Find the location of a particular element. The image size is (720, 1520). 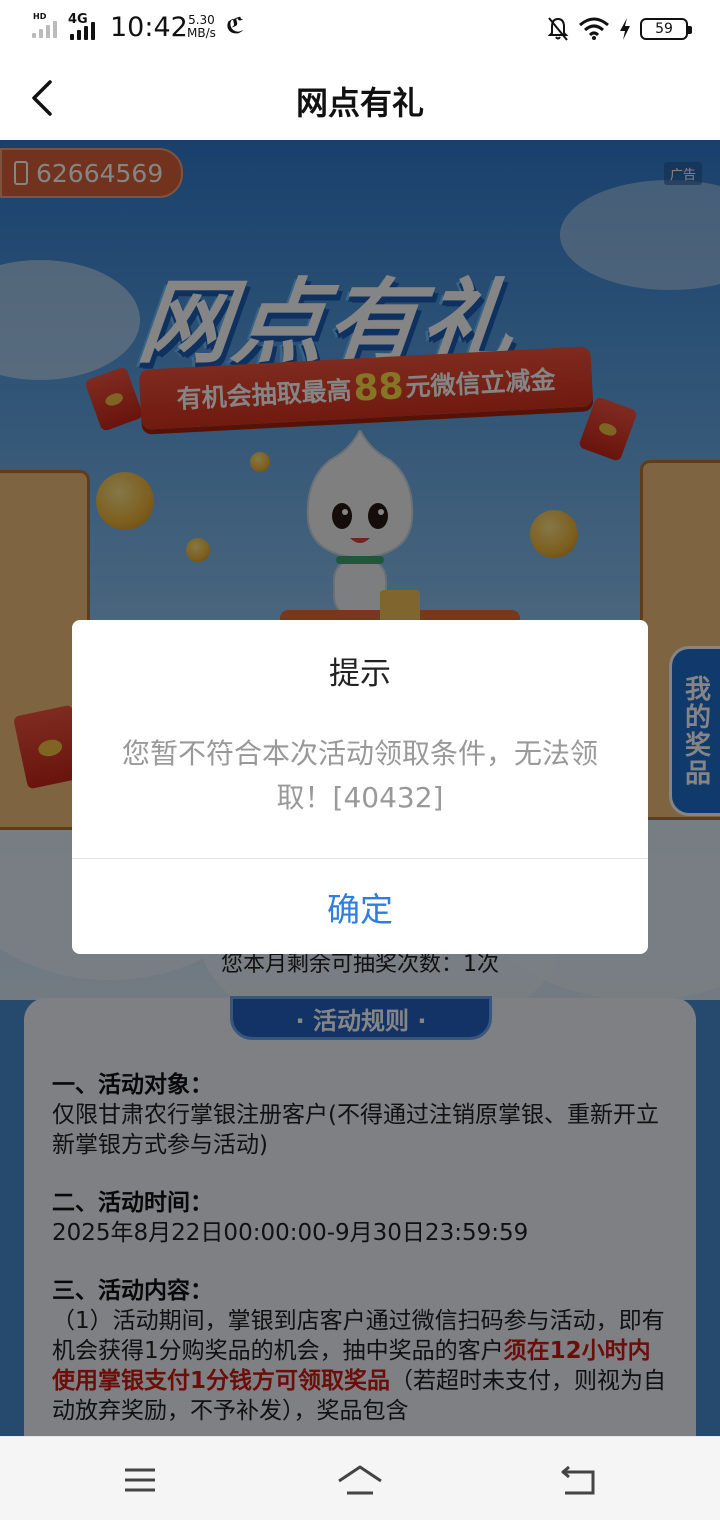

confirm-button: 确定 is located at coordinates (360, 906).